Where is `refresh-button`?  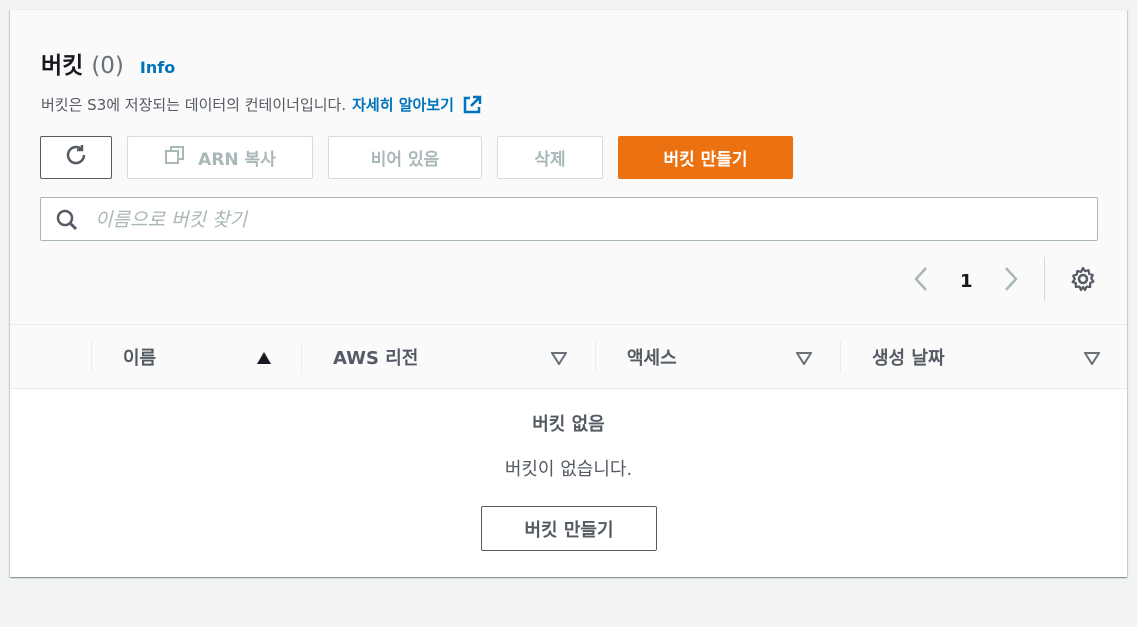
refresh-button is located at coordinates (76, 157).